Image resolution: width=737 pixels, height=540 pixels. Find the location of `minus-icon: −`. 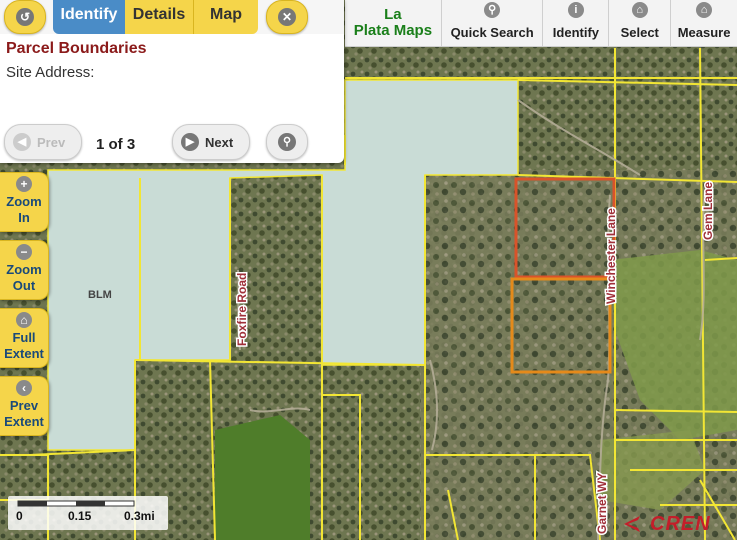

minus-icon: − is located at coordinates (24, 252).